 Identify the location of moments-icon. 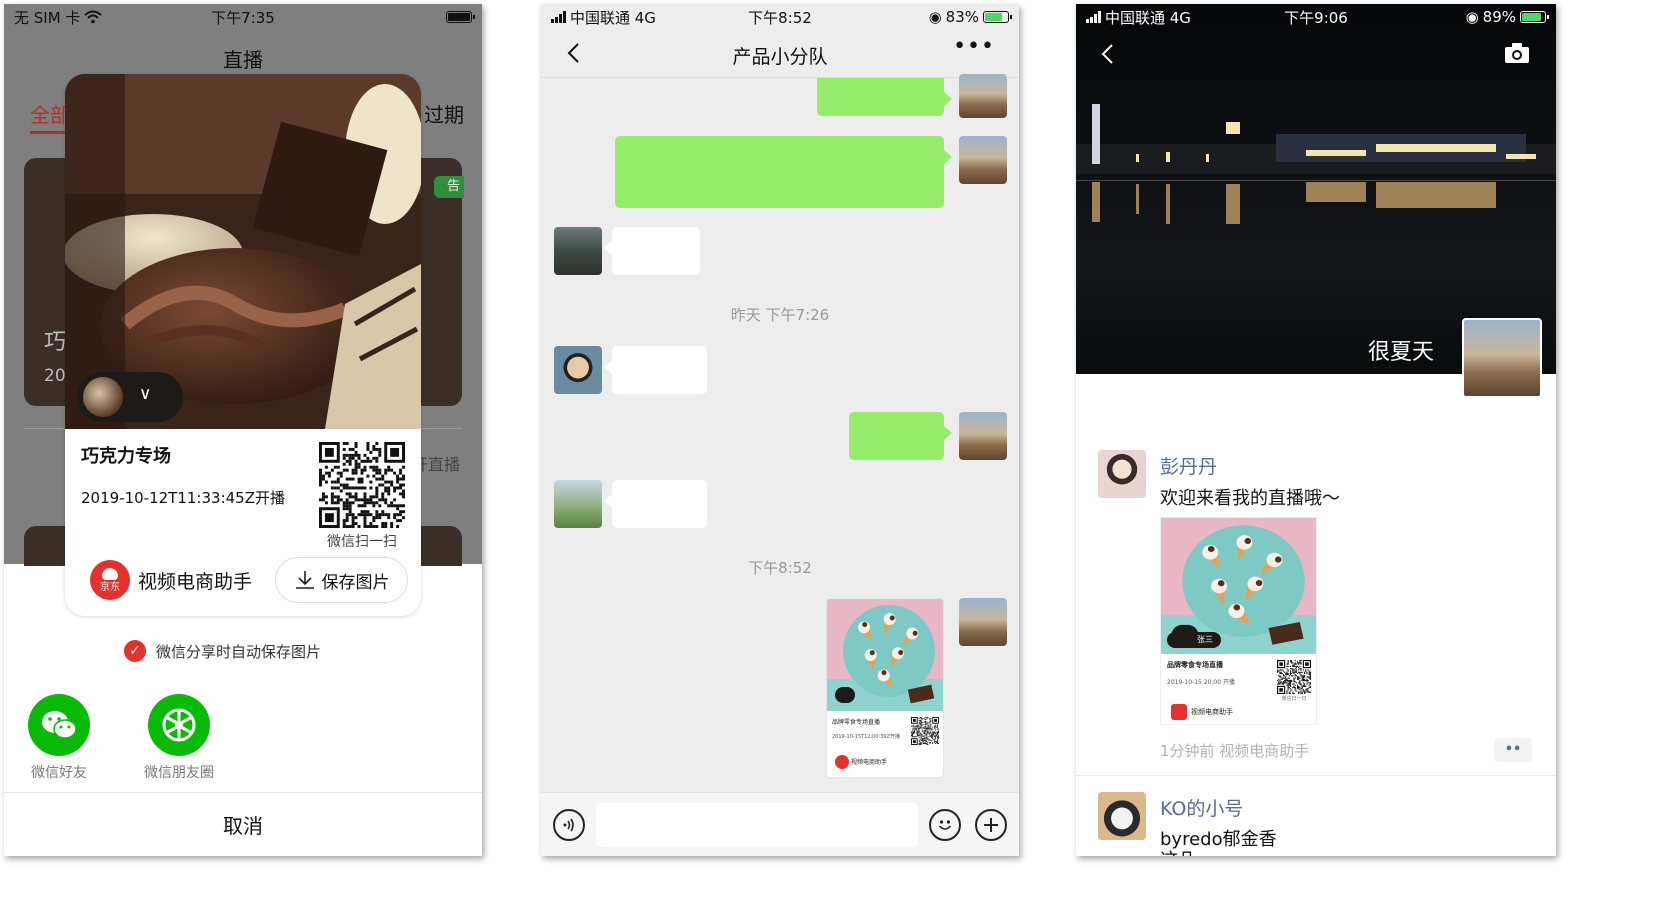
(179, 725).